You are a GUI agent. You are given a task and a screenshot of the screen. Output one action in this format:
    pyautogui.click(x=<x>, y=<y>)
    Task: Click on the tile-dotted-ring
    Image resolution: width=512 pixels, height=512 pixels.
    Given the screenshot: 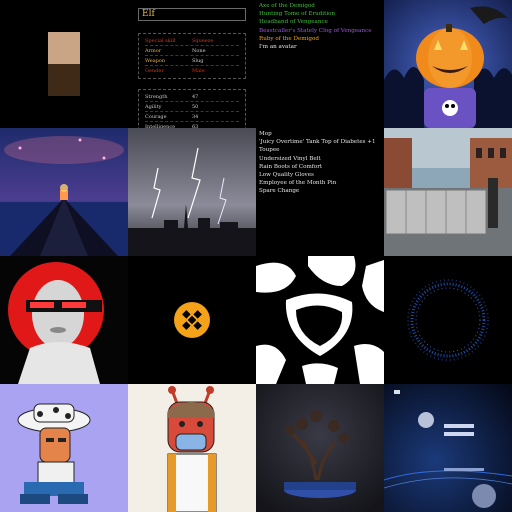 What is the action you would take?
    pyautogui.click(x=448, y=320)
    